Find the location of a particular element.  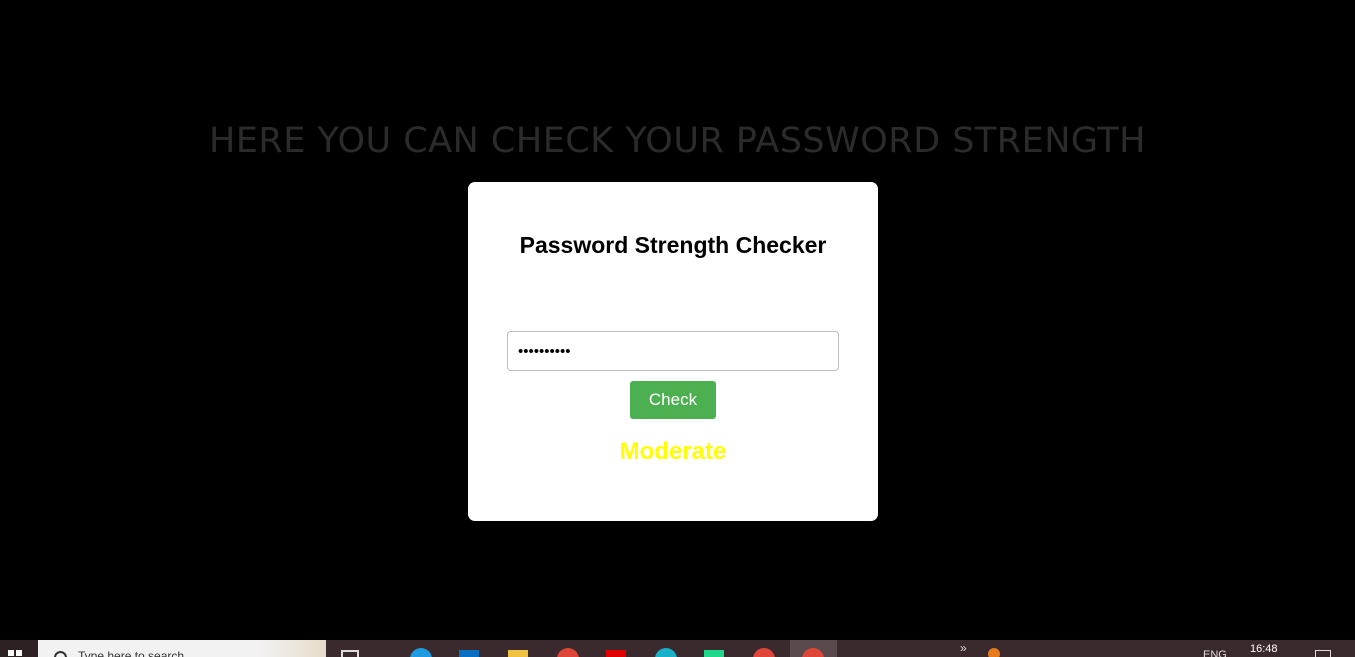

edge-icon is located at coordinates (421, 652).